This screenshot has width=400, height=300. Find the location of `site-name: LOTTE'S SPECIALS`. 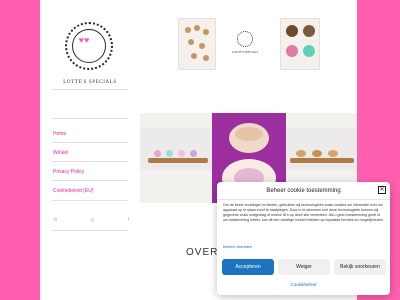

site-name: LOTTE'S SPECIALS is located at coordinates (90, 82).